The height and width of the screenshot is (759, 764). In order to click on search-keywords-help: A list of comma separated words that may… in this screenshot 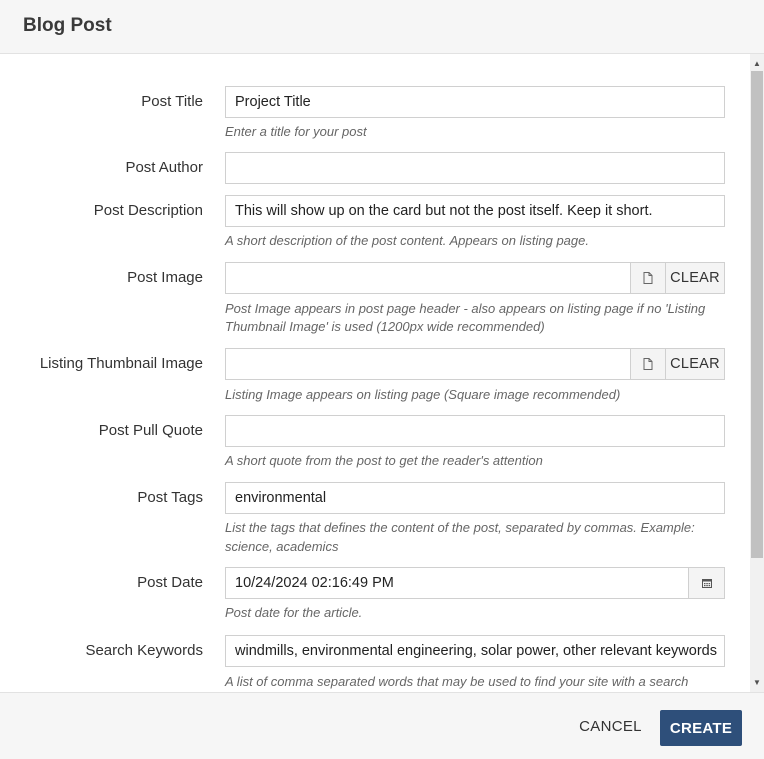, I will do `click(457, 681)`.